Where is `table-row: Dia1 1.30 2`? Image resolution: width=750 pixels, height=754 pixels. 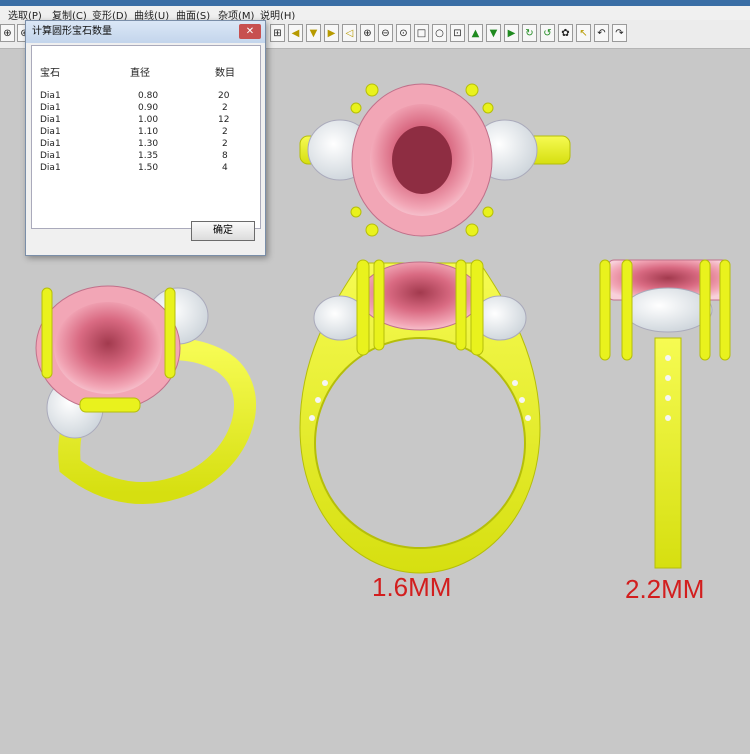 table-row: Dia1 1.30 2 is located at coordinates (146, 144).